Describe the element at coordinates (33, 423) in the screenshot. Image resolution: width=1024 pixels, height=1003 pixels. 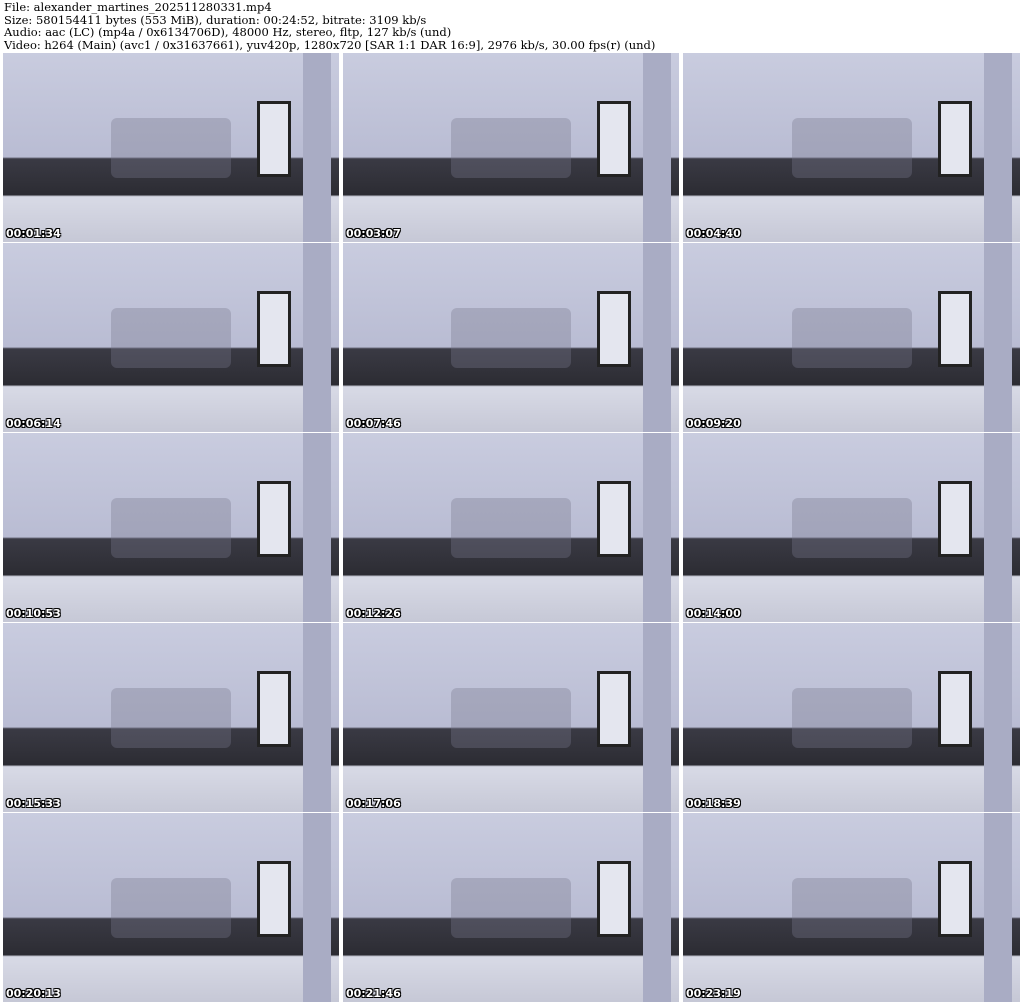
I see `timestamp-label: 00:06:14` at that location.